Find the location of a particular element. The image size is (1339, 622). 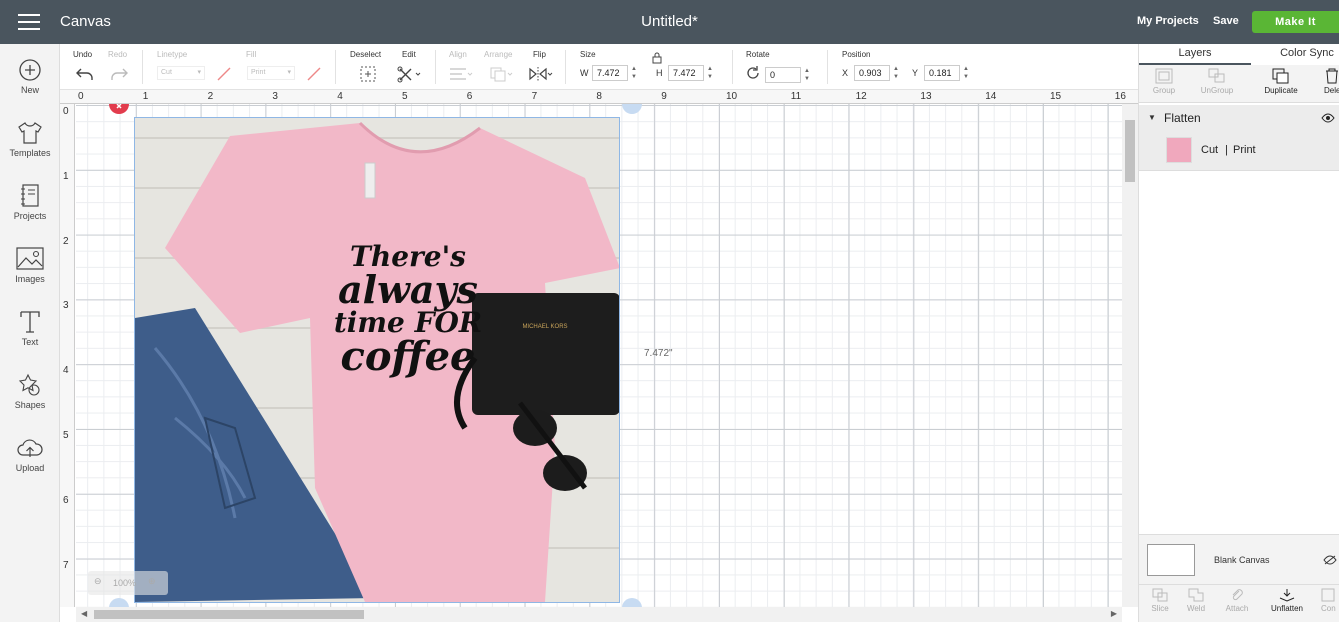

y-position-stepper: ▲ ▼ is located at coordinates (966, 73).